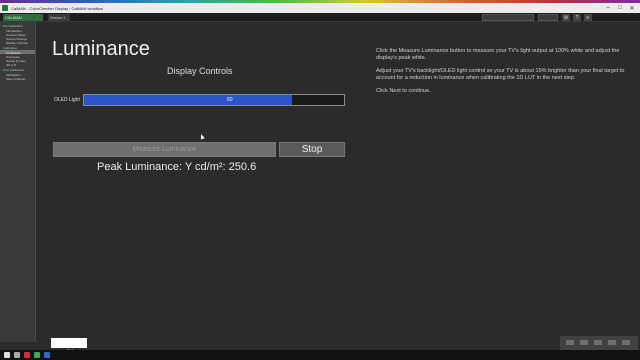  Describe the element at coordinates (403, 91) in the screenshot. I see `instruction-text: Click Next to continue.` at that location.